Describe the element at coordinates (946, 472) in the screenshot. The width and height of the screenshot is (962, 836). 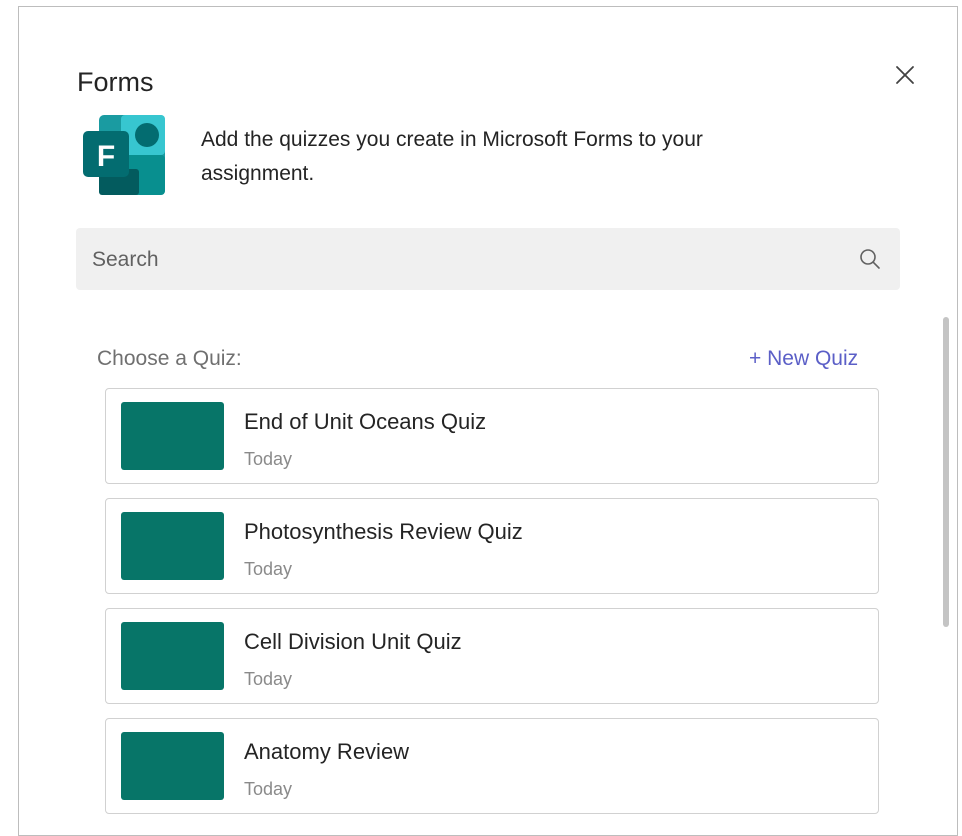
I see `scrollbar` at that location.